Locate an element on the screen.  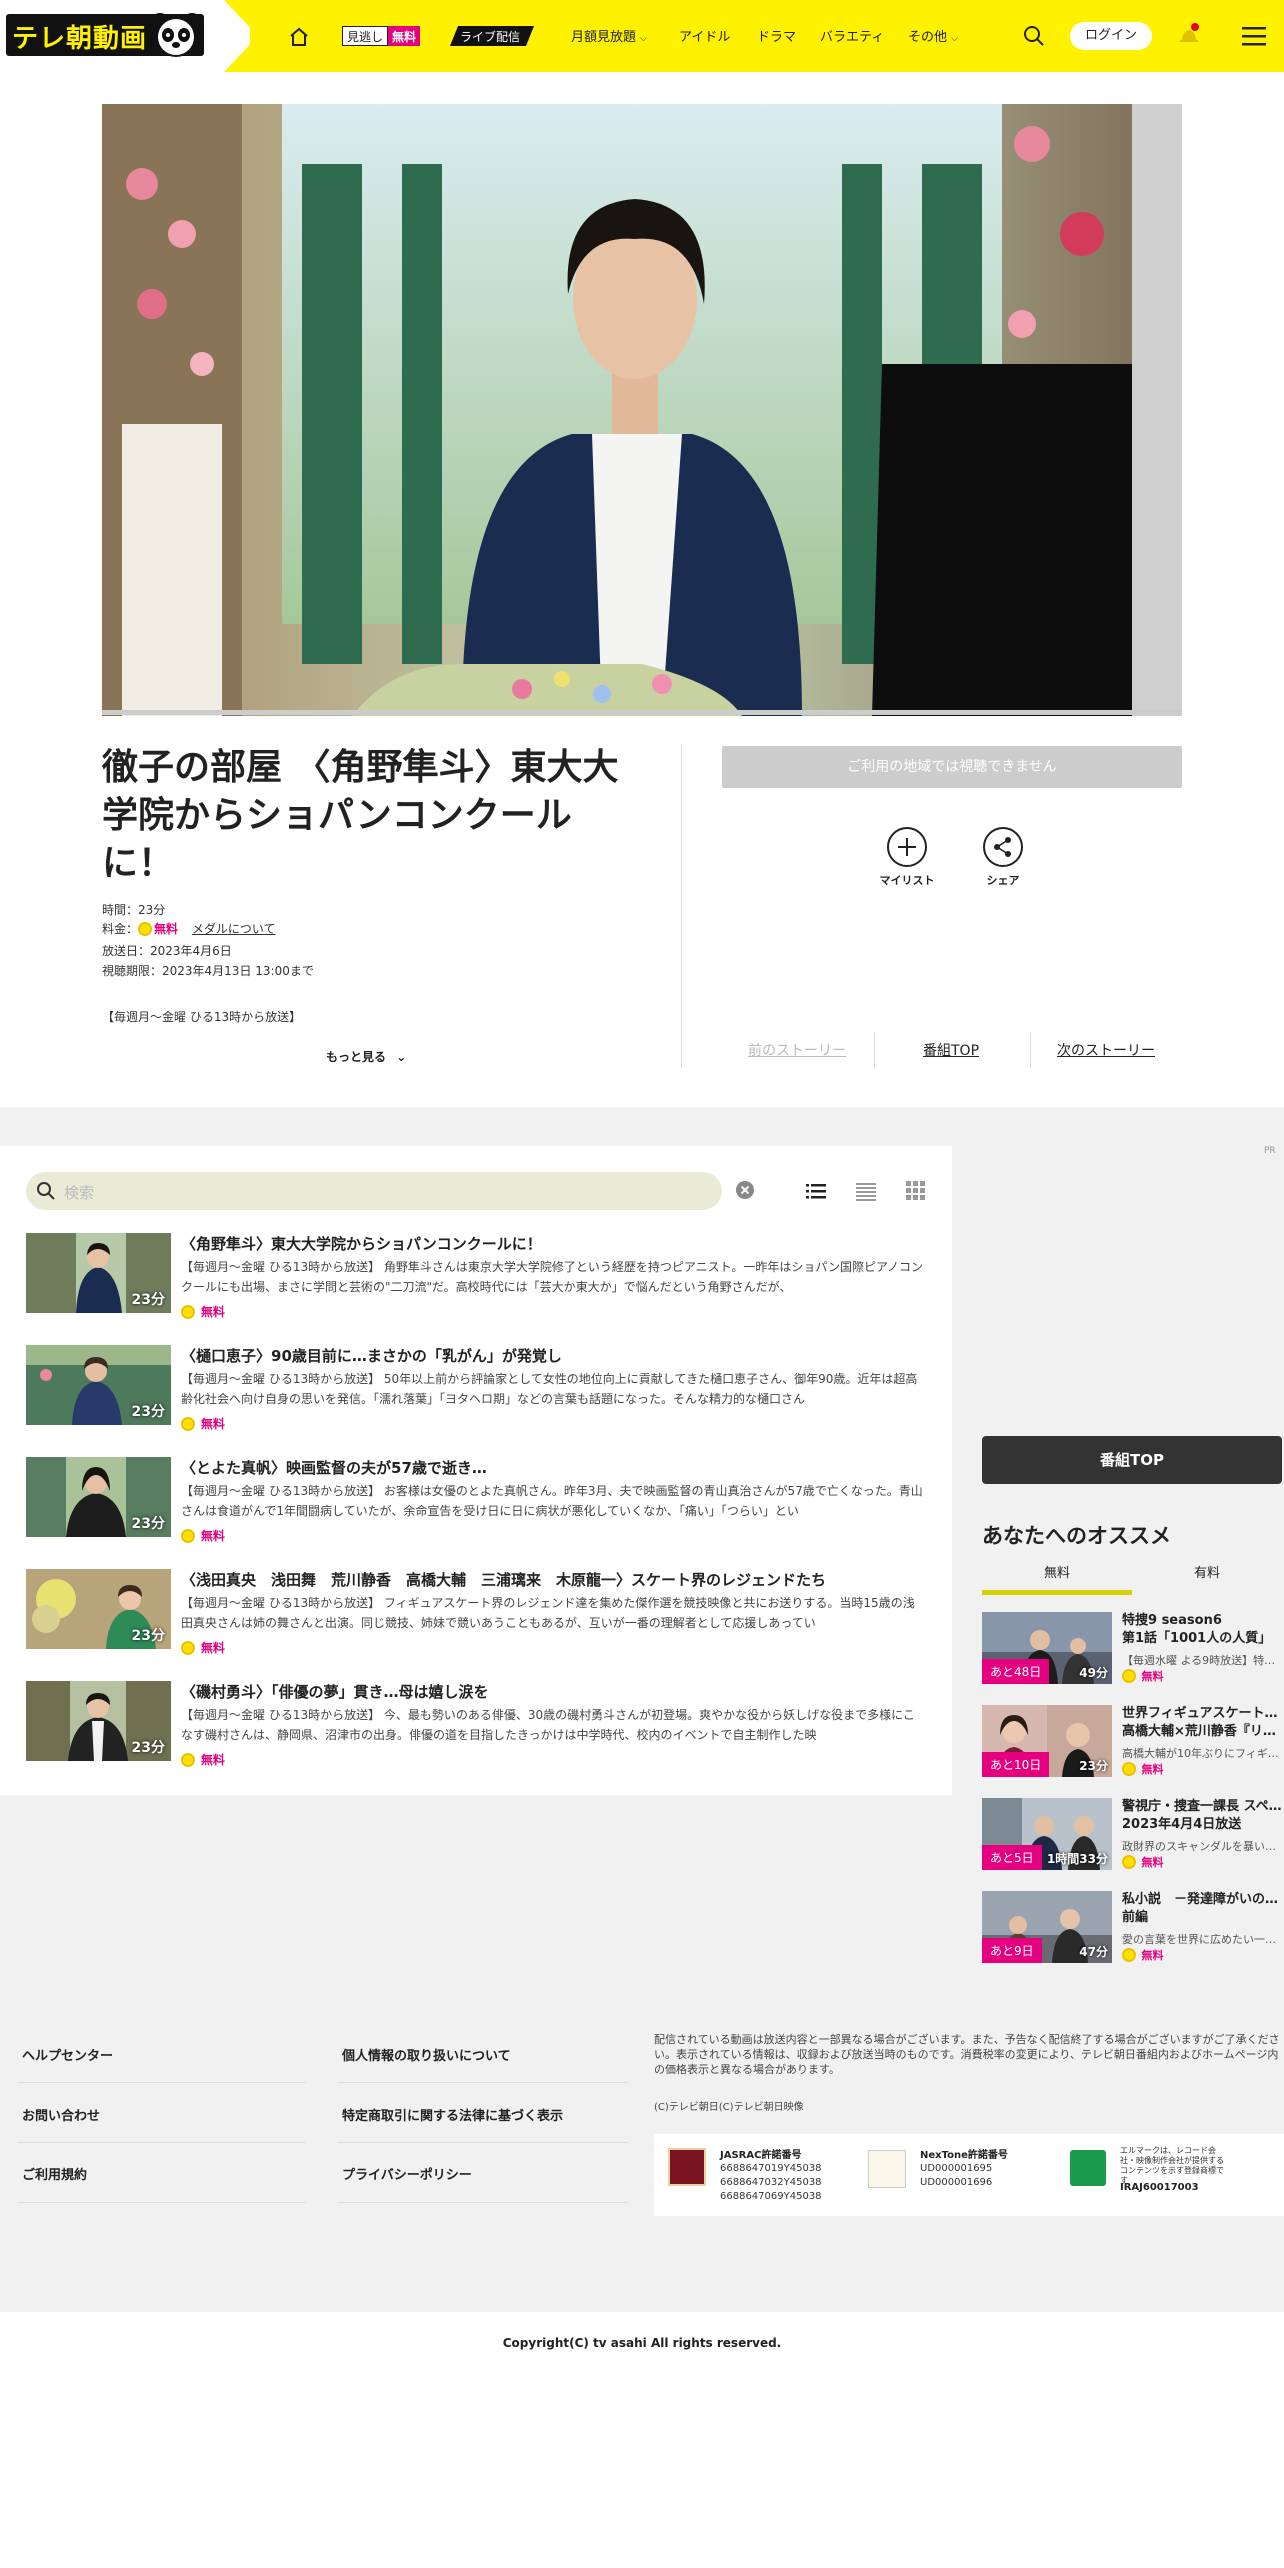
search-field is located at coordinates (374, 1191).